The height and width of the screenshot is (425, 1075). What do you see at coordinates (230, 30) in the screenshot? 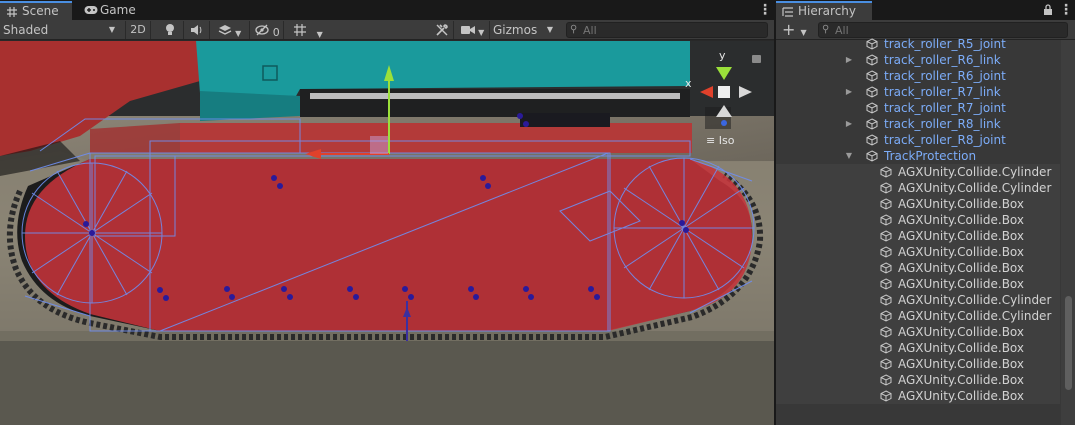
I see `effects-dropdown: ▼` at bounding box center [230, 30].